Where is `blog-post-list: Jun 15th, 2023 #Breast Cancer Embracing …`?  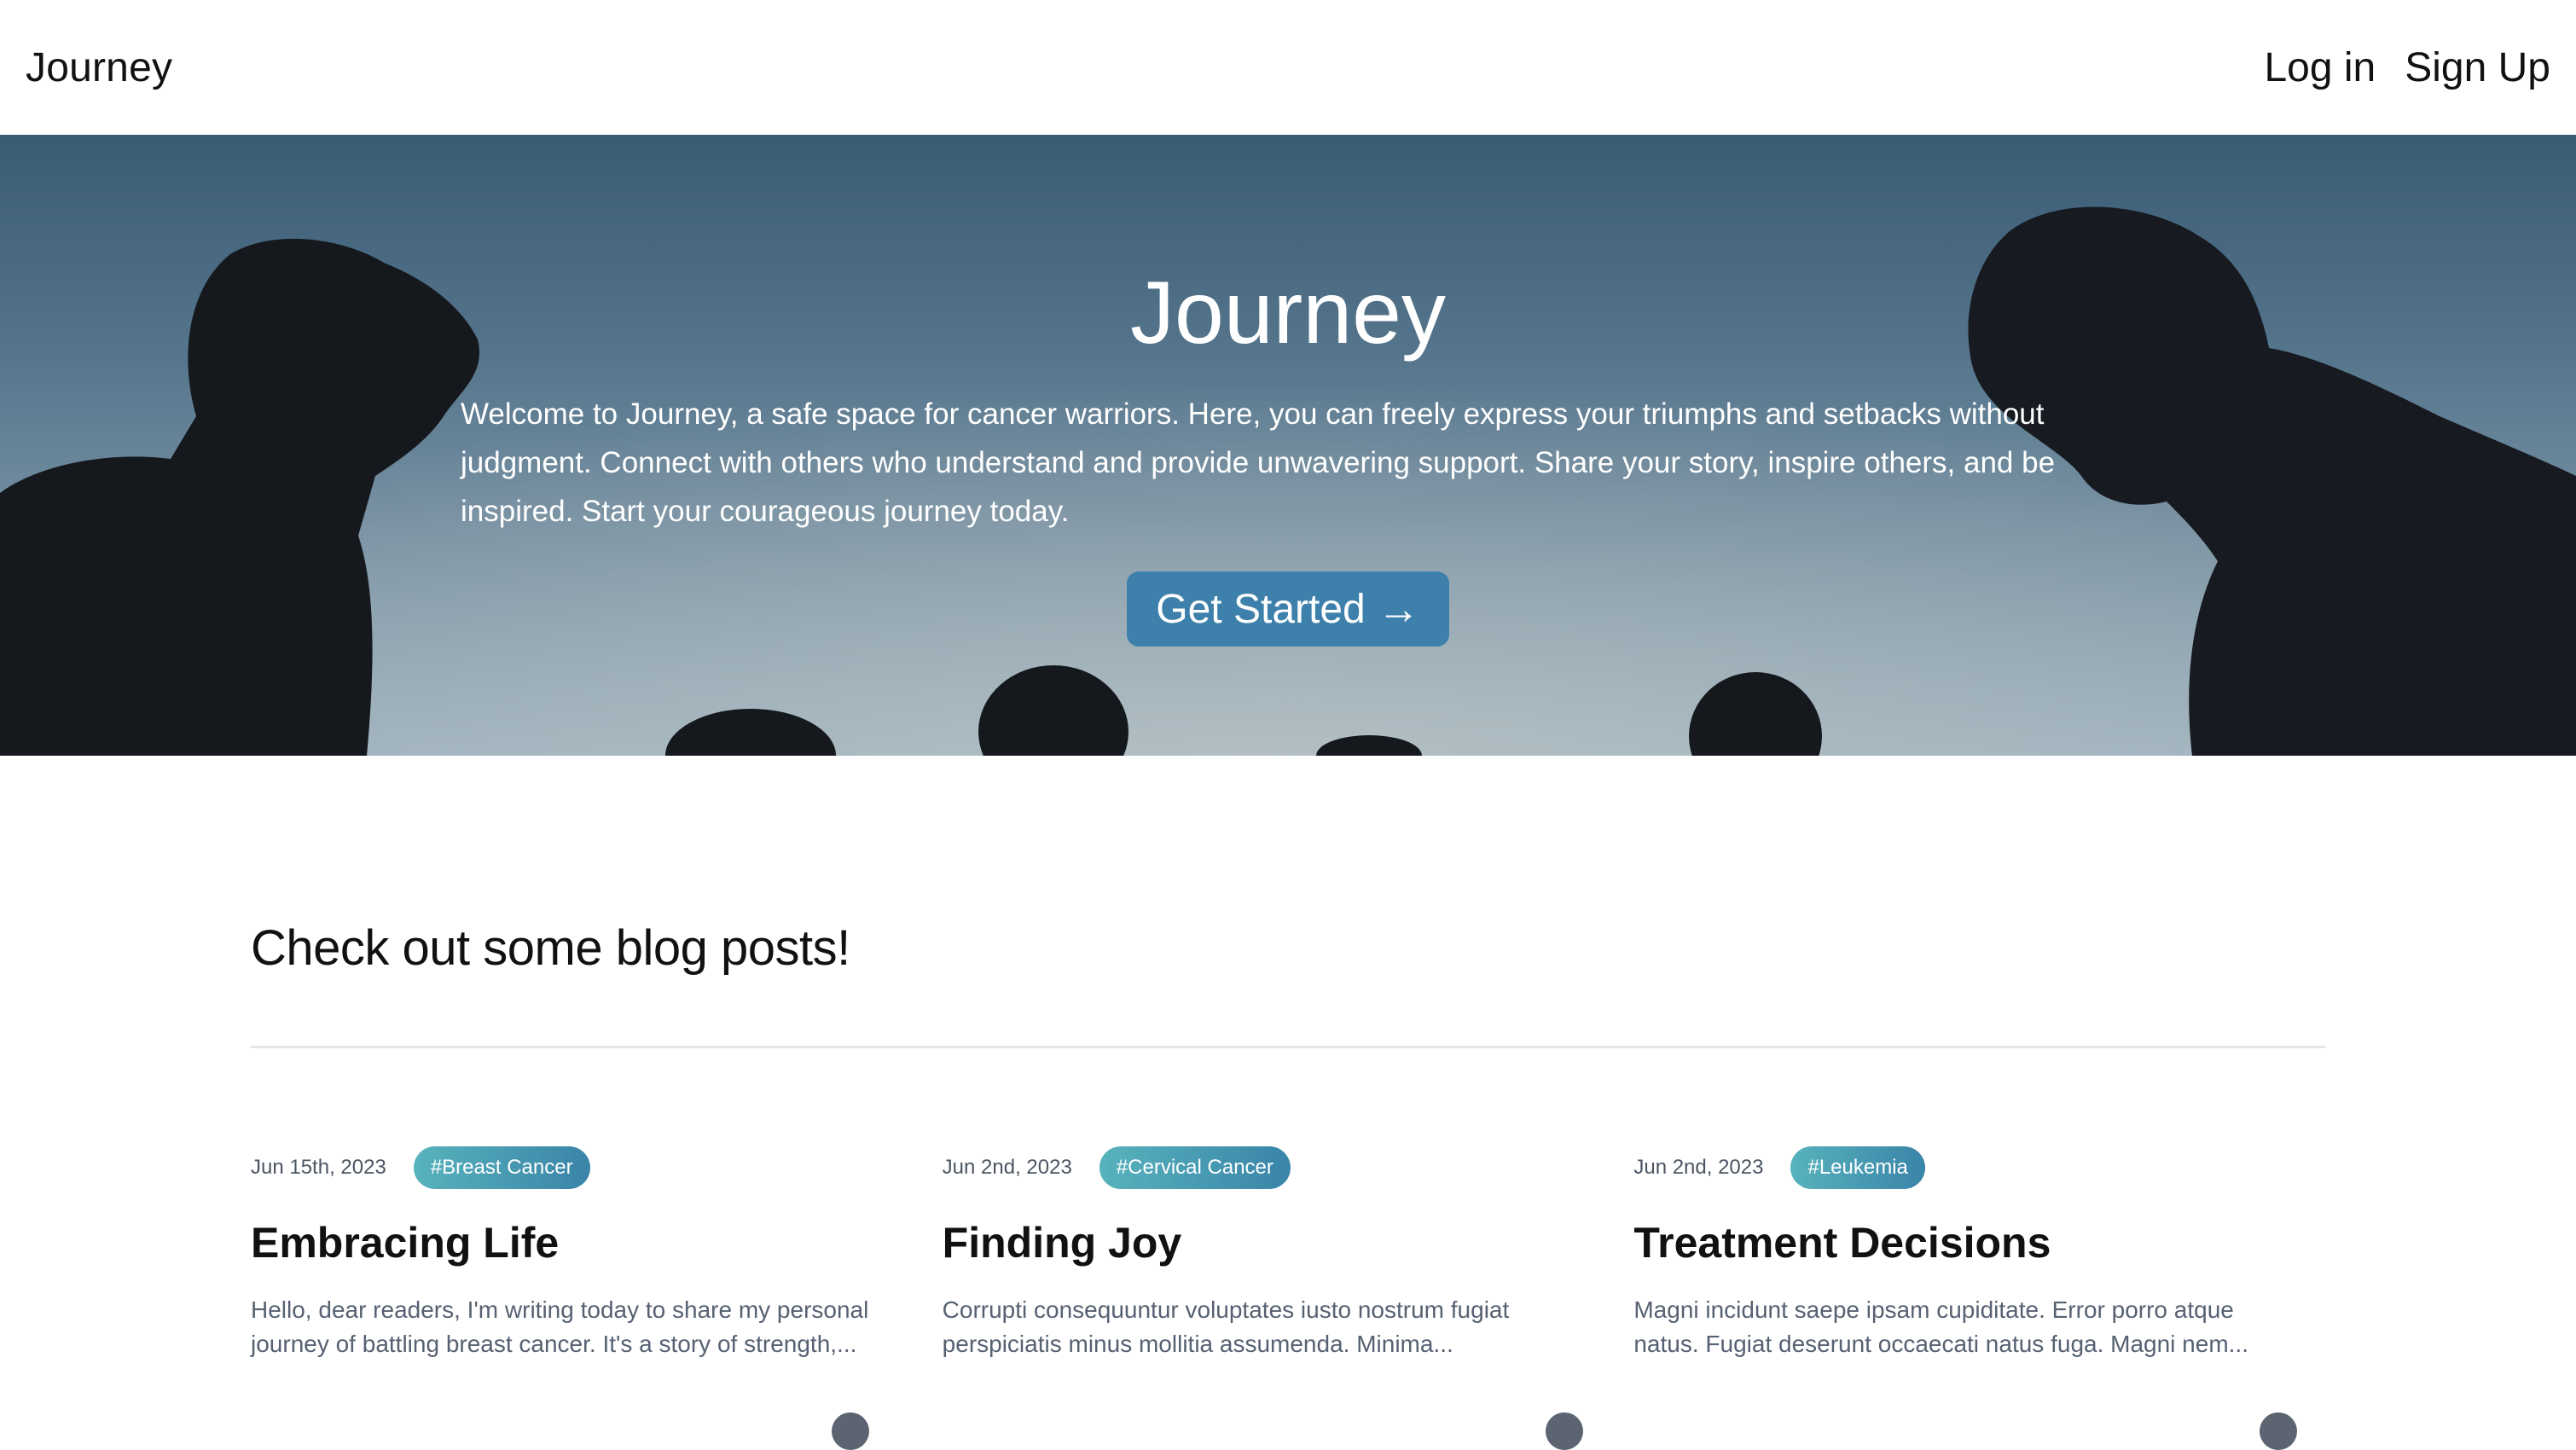
blog-post-list: Jun 15th, 2023 #Breast Cancer Embracing … is located at coordinates (1288, 1253).